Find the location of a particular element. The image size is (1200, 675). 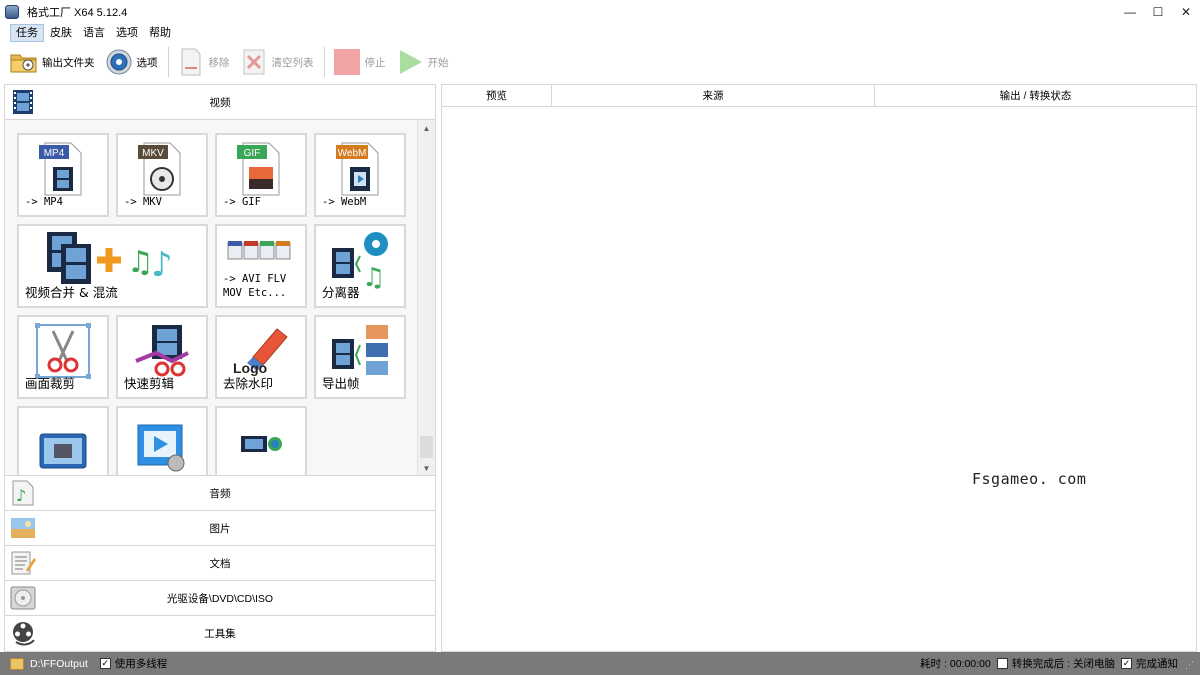

play-icon is located at coordinates (410, 62).